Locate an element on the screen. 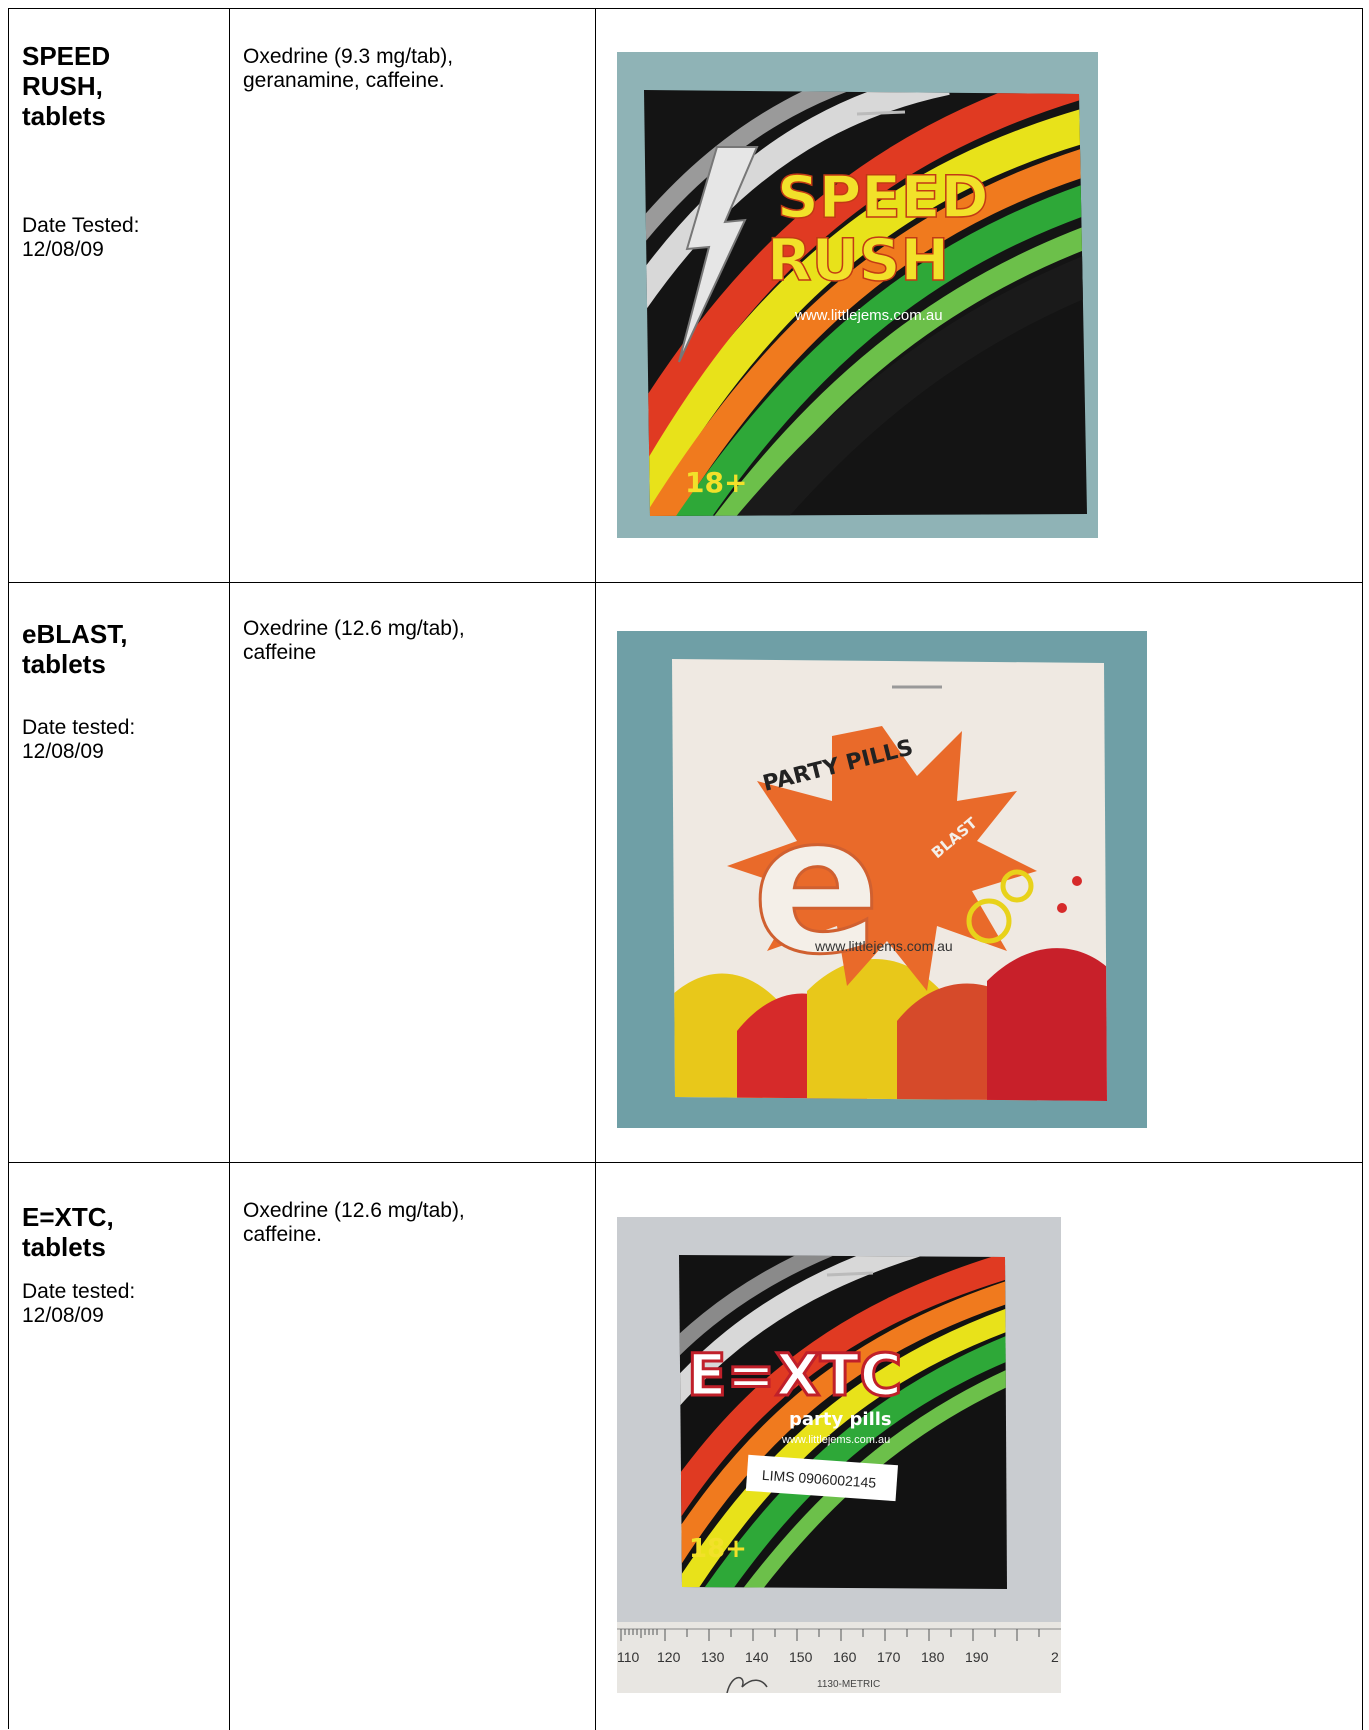  product-name: E=XTC, tablets is located at coordinates (68, 1232).